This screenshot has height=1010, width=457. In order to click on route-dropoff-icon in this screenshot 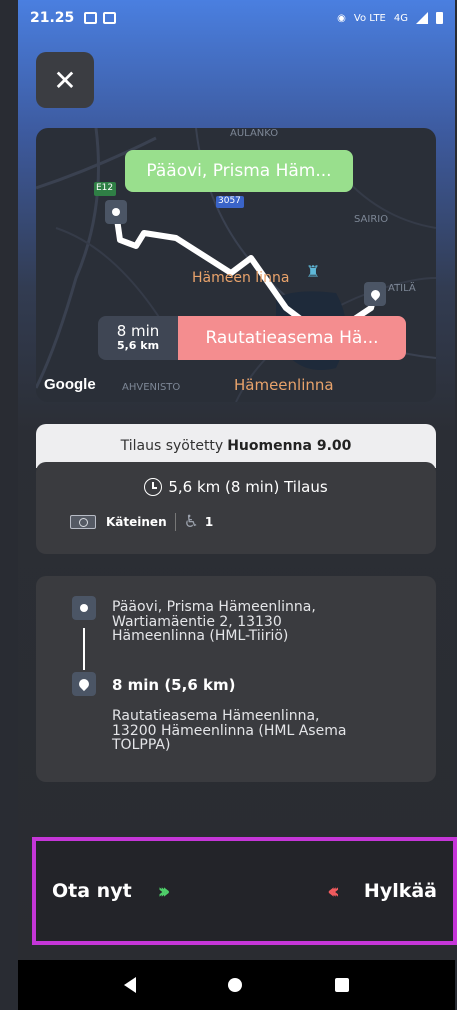, I will do `click(84, 684)`.